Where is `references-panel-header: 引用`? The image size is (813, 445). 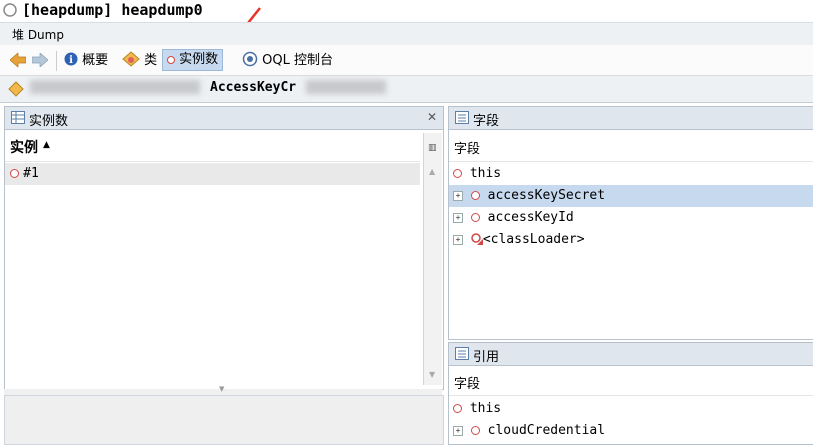 references-panel-header: 引用 is located at coordinates (630, 354).